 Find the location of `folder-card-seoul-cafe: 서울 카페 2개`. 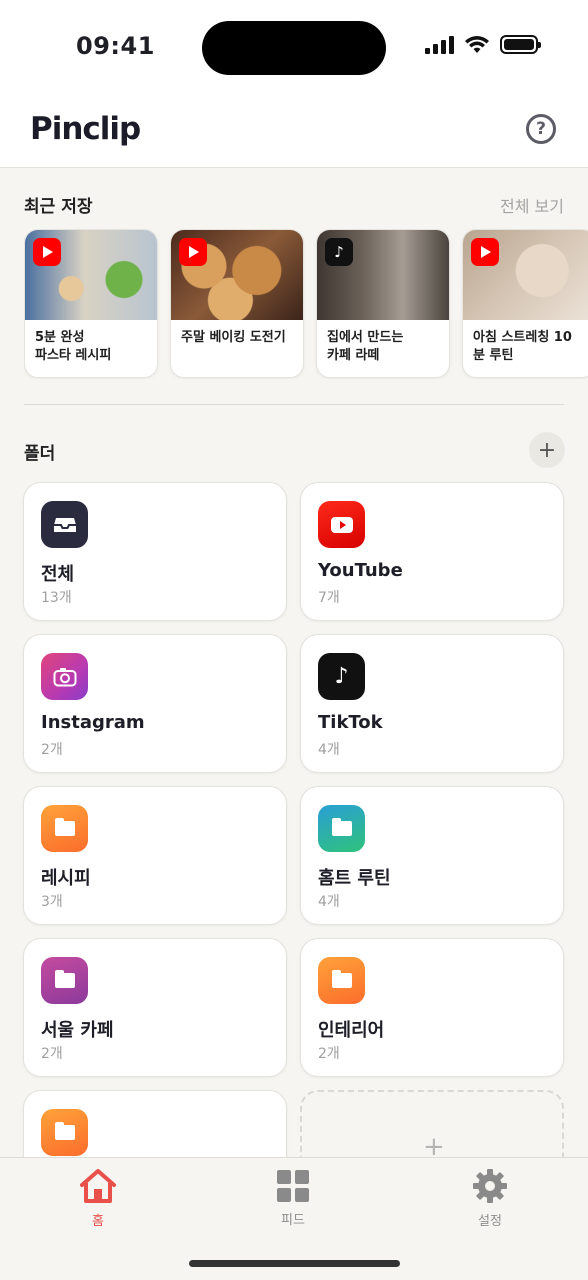

folder-card-seoul-cafe: 서울 카페 2개 is located at coordinates (155, 1007).